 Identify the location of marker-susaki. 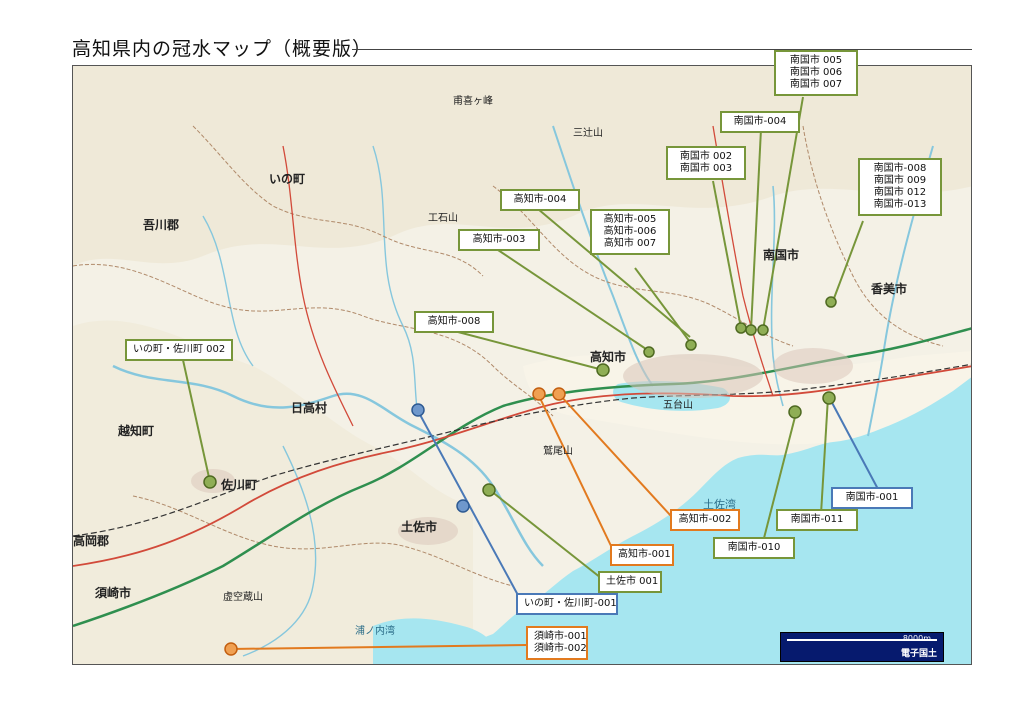
(231, 649).